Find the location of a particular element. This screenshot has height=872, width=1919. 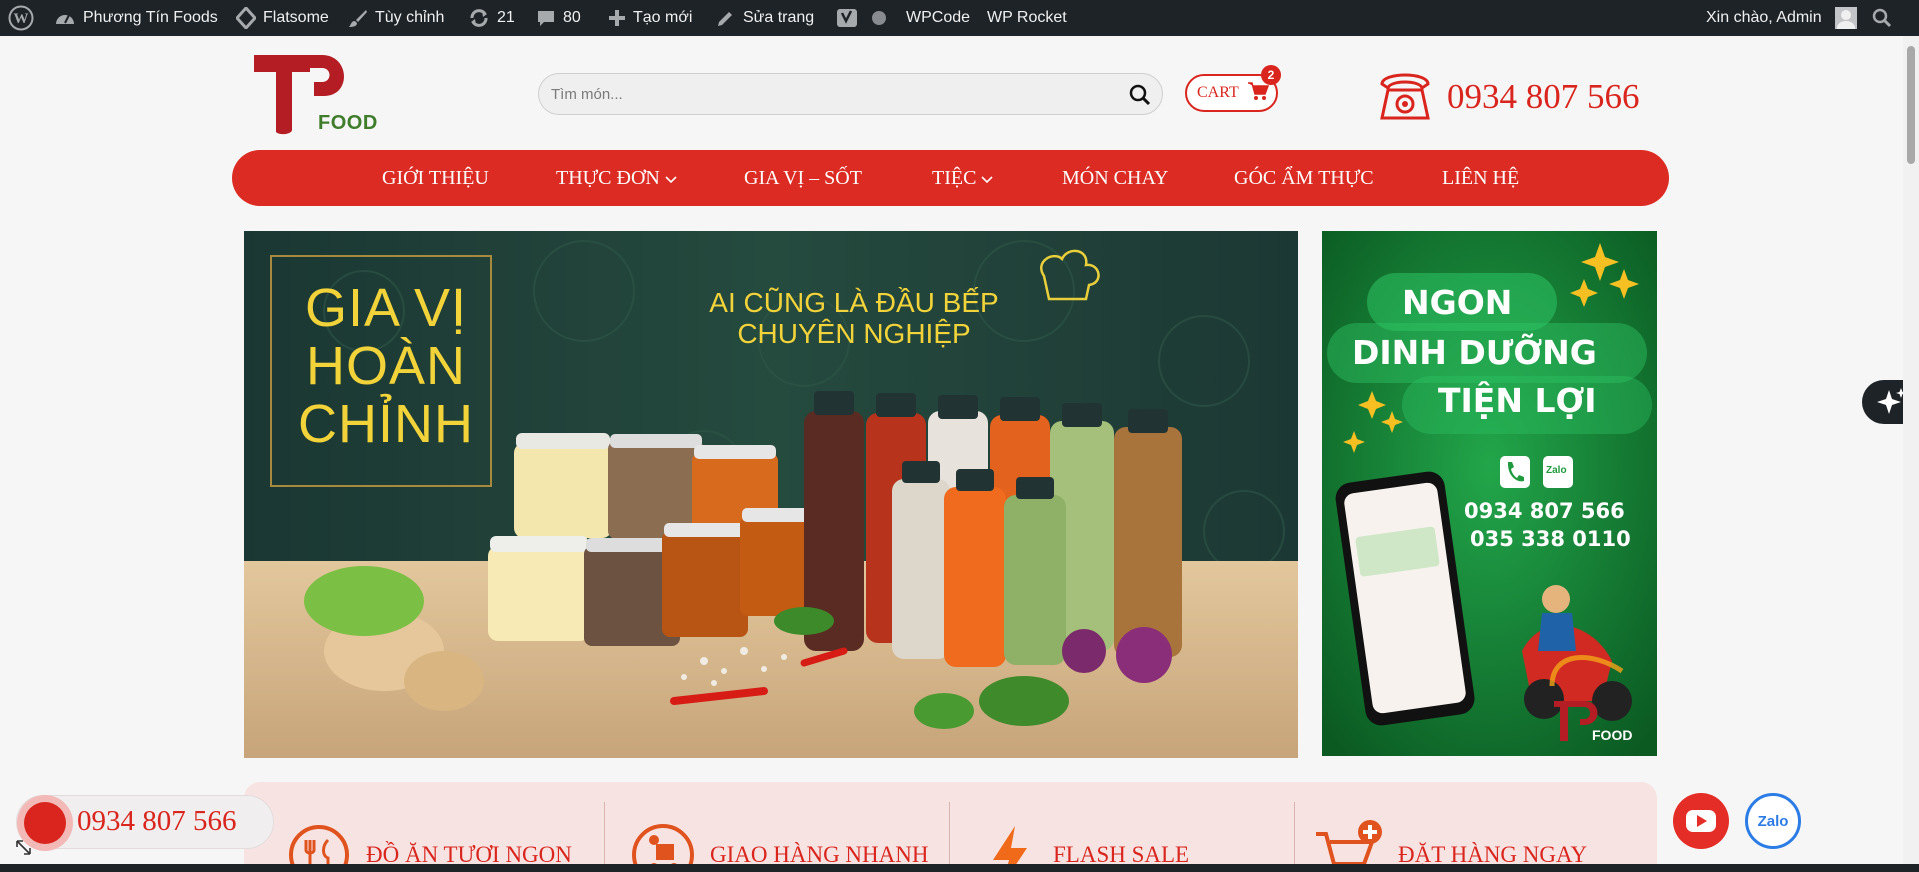

youtube-icon is located at coordinates (1701, 821).